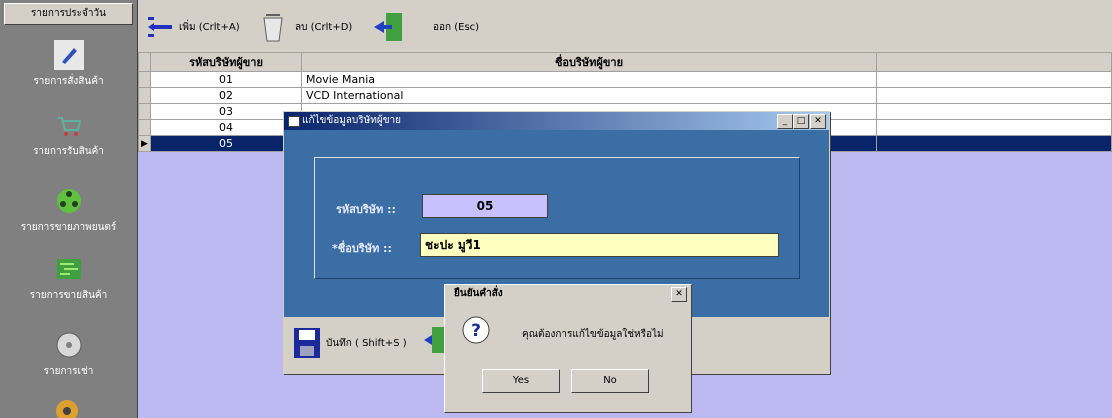 The height and width of the screenshot is (418, 1112). I want to click on table-row: 01 Movie Mania, so click(625, 79).